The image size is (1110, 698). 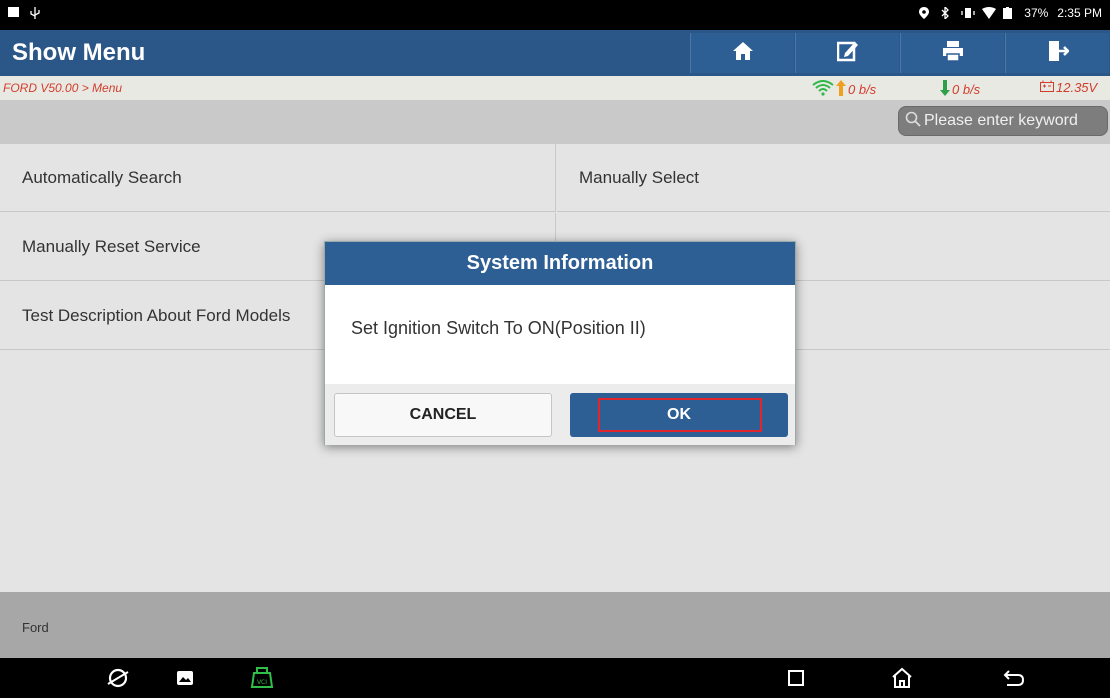 I want to click on print-icon, so click(x=953, y=53).